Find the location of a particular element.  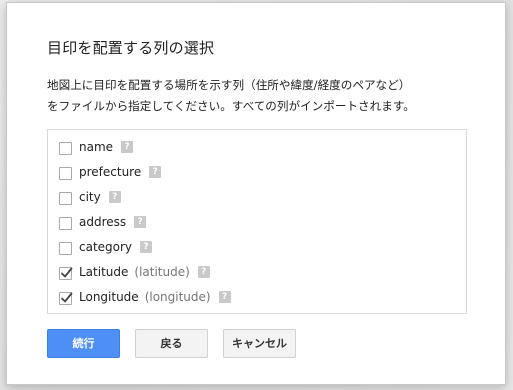

column-name: address is located at coordinates (103, 222).